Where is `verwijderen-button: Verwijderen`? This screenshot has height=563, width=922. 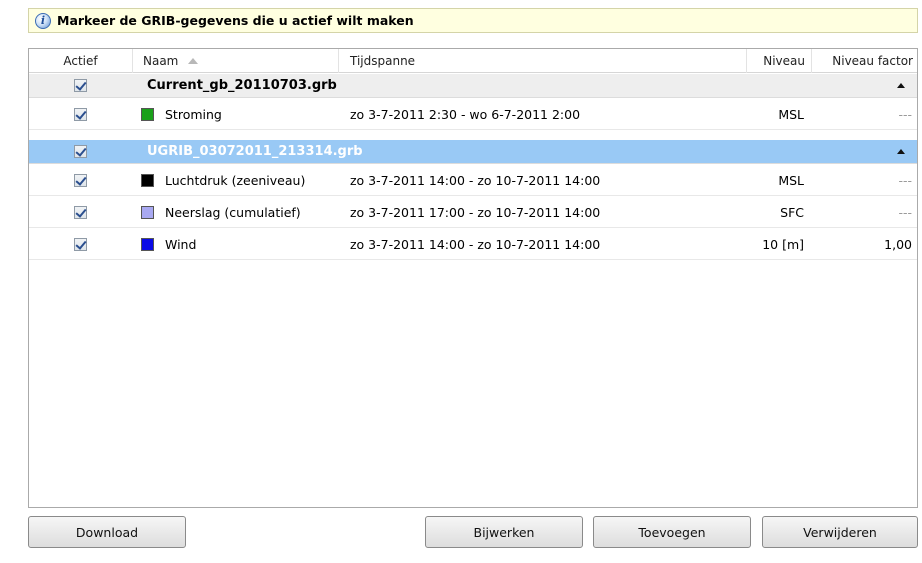
verwijderen-button: Verwijderen is located at coordinates (840, 532).